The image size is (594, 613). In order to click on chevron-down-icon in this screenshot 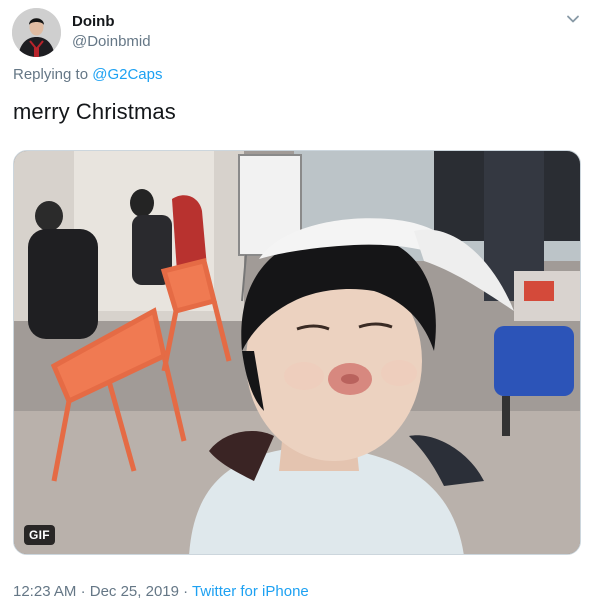, I will do `click(573, 19)`.